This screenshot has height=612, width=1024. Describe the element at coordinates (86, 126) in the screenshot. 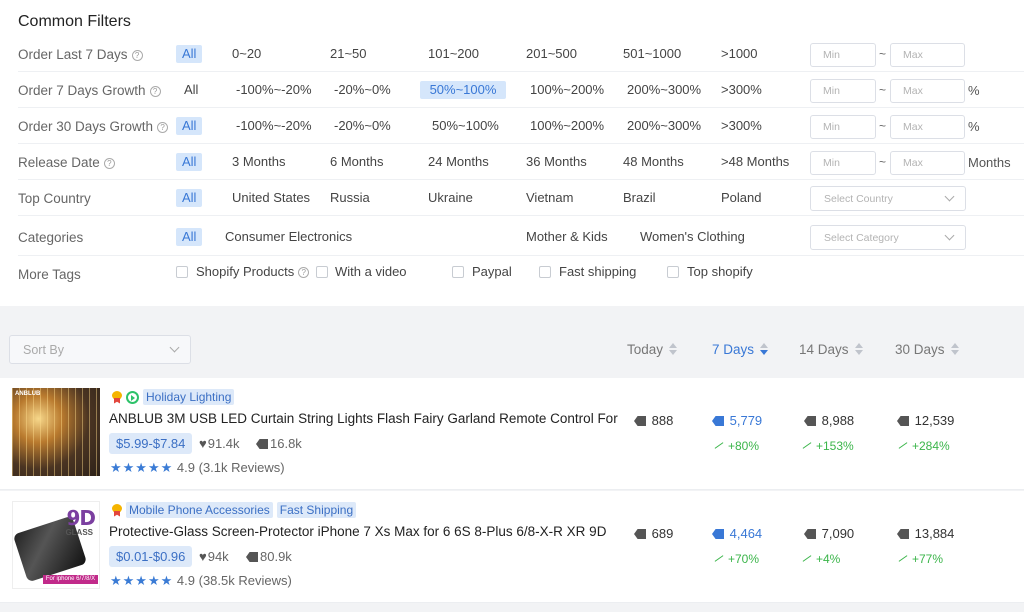

I see `filter-label: Order 30 Days Growth` at that location.